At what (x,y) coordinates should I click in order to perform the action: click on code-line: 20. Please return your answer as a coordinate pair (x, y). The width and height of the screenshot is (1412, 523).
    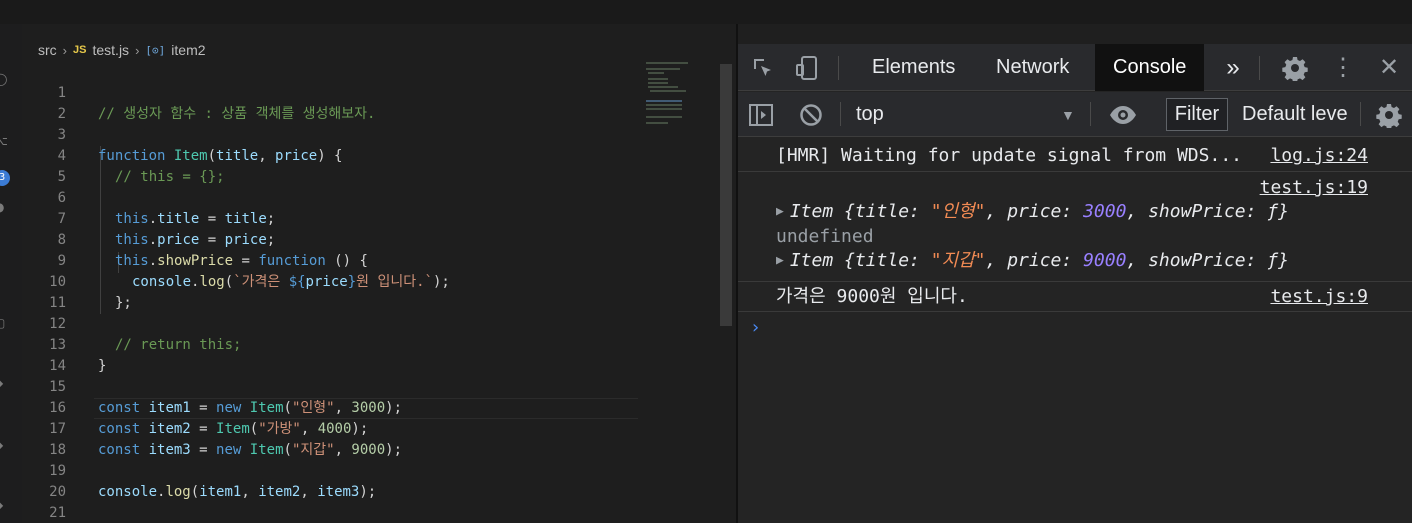
    Looking at the image, I should click on (372, 480).